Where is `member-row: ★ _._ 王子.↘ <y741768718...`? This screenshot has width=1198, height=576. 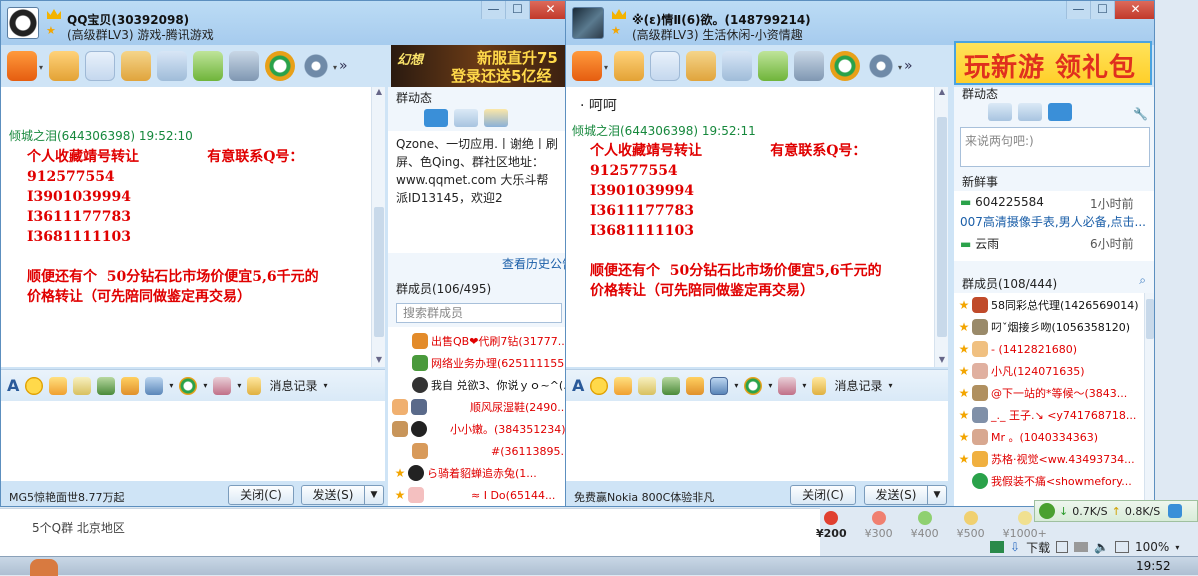 member-row: ★ _._ 王子.↘ <y741768718... is located at coordinates (1046, 415).